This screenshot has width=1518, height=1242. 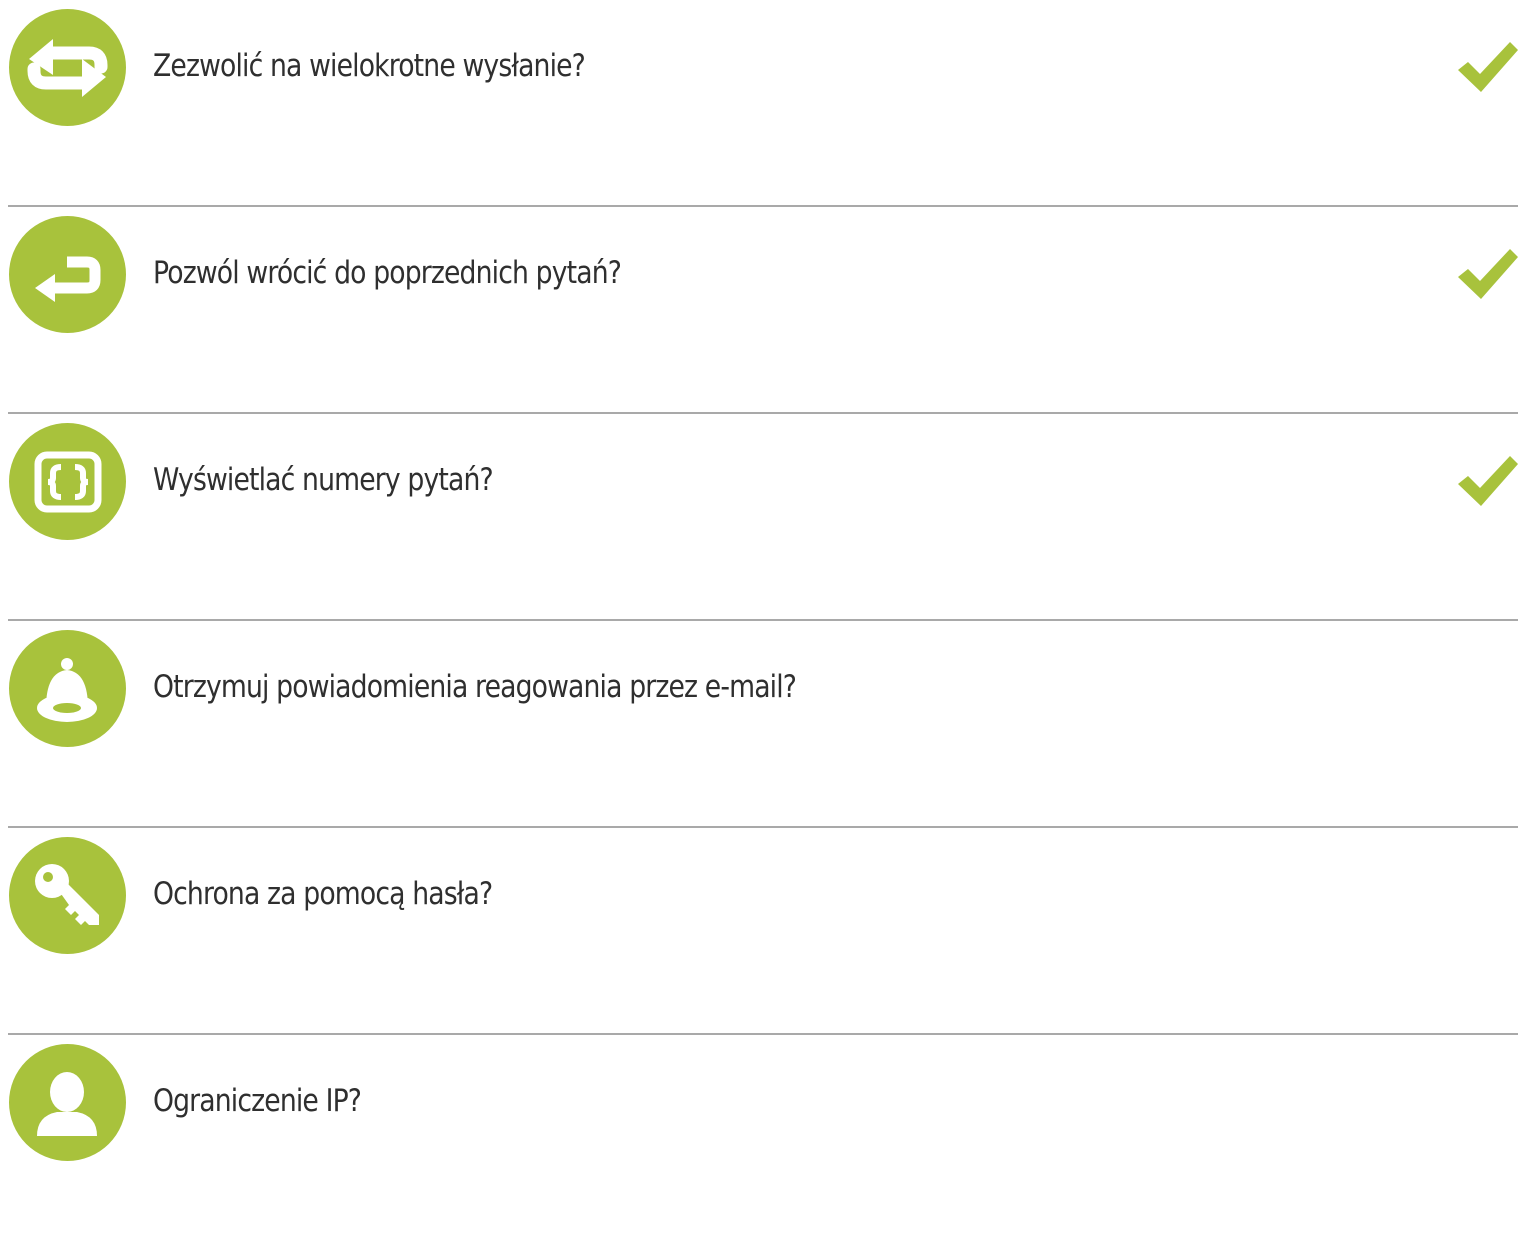 What do you see at coordinates (323, 480) in the screenshot?
I see `setting-label: Wyświetlać numery pytań?` at bounding box center [323, 480].